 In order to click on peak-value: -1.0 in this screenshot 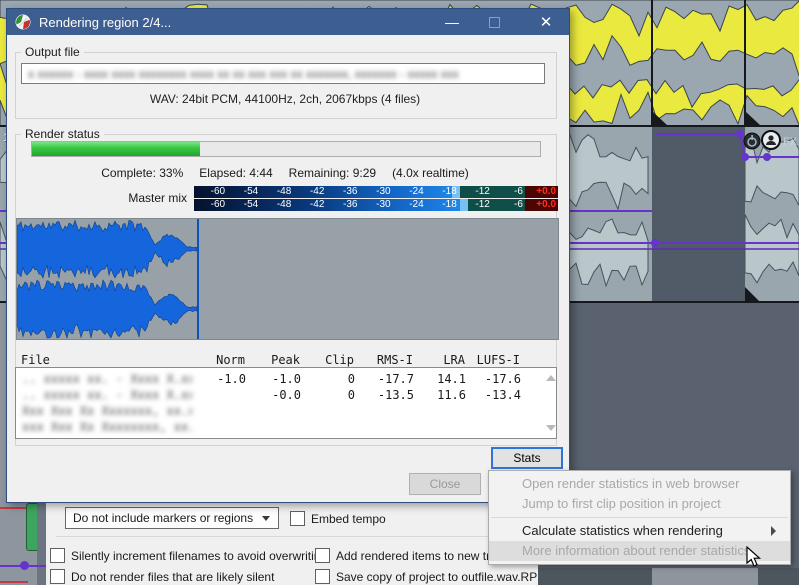, I will do `click(286, 379)`.